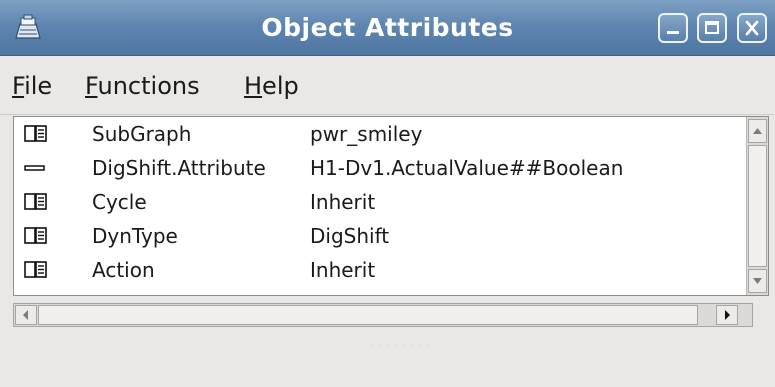 This screenshot has width=775, height=387. I want to click on close-button, so click(752, 28).